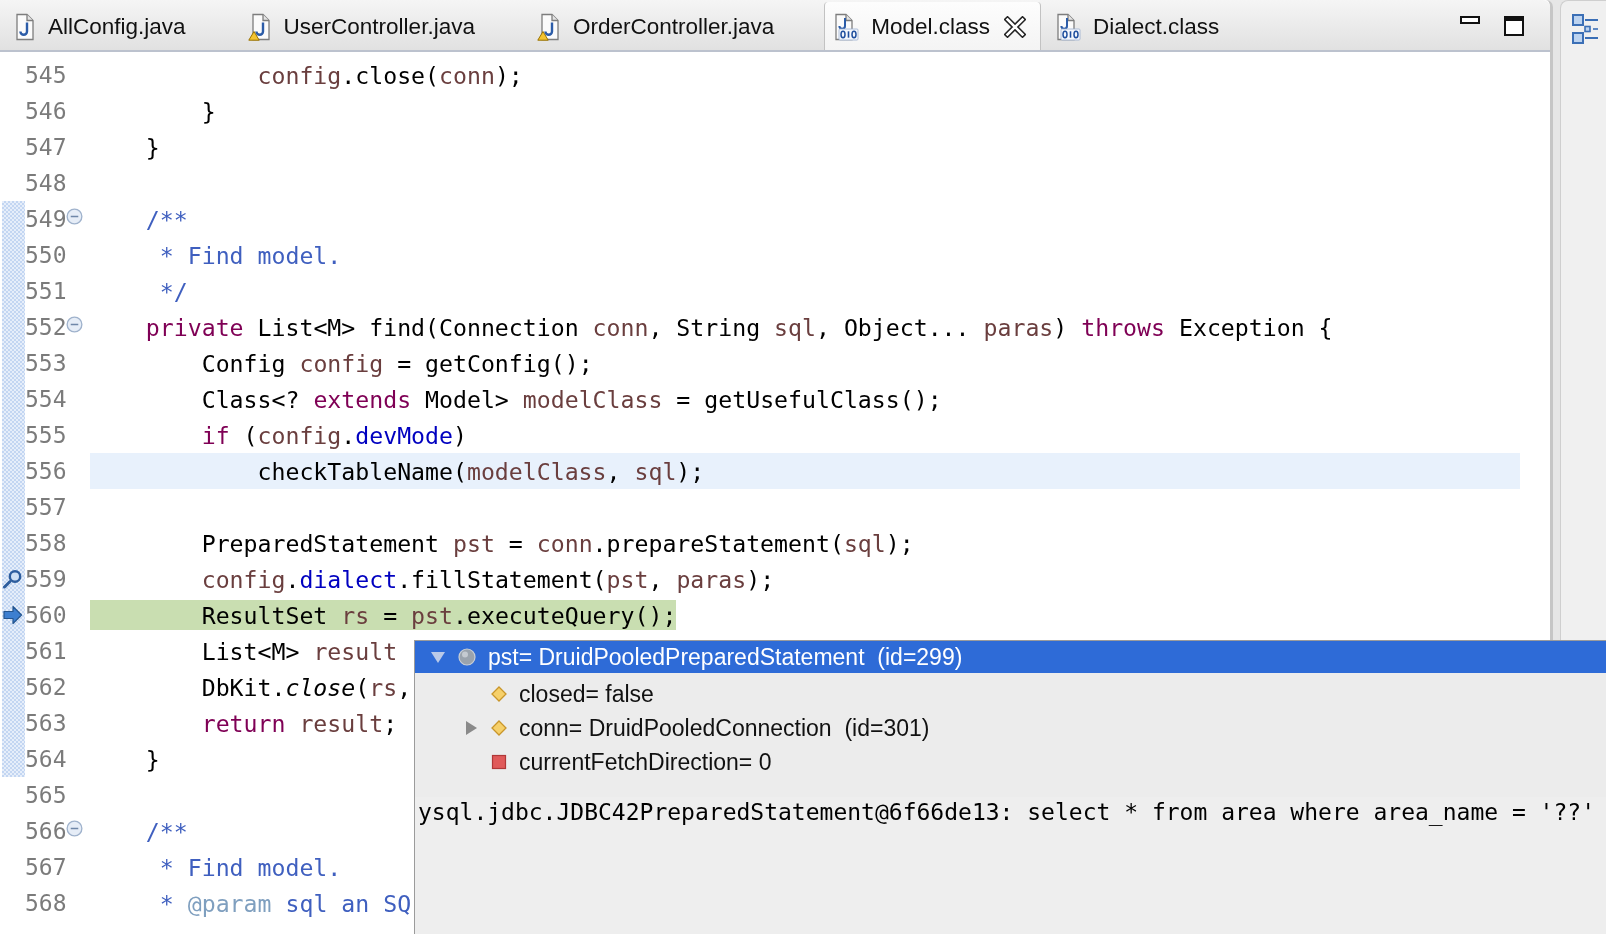  Describe the element at coordinates (499, 762) in the screenshot. I see `square-icon` at that location.